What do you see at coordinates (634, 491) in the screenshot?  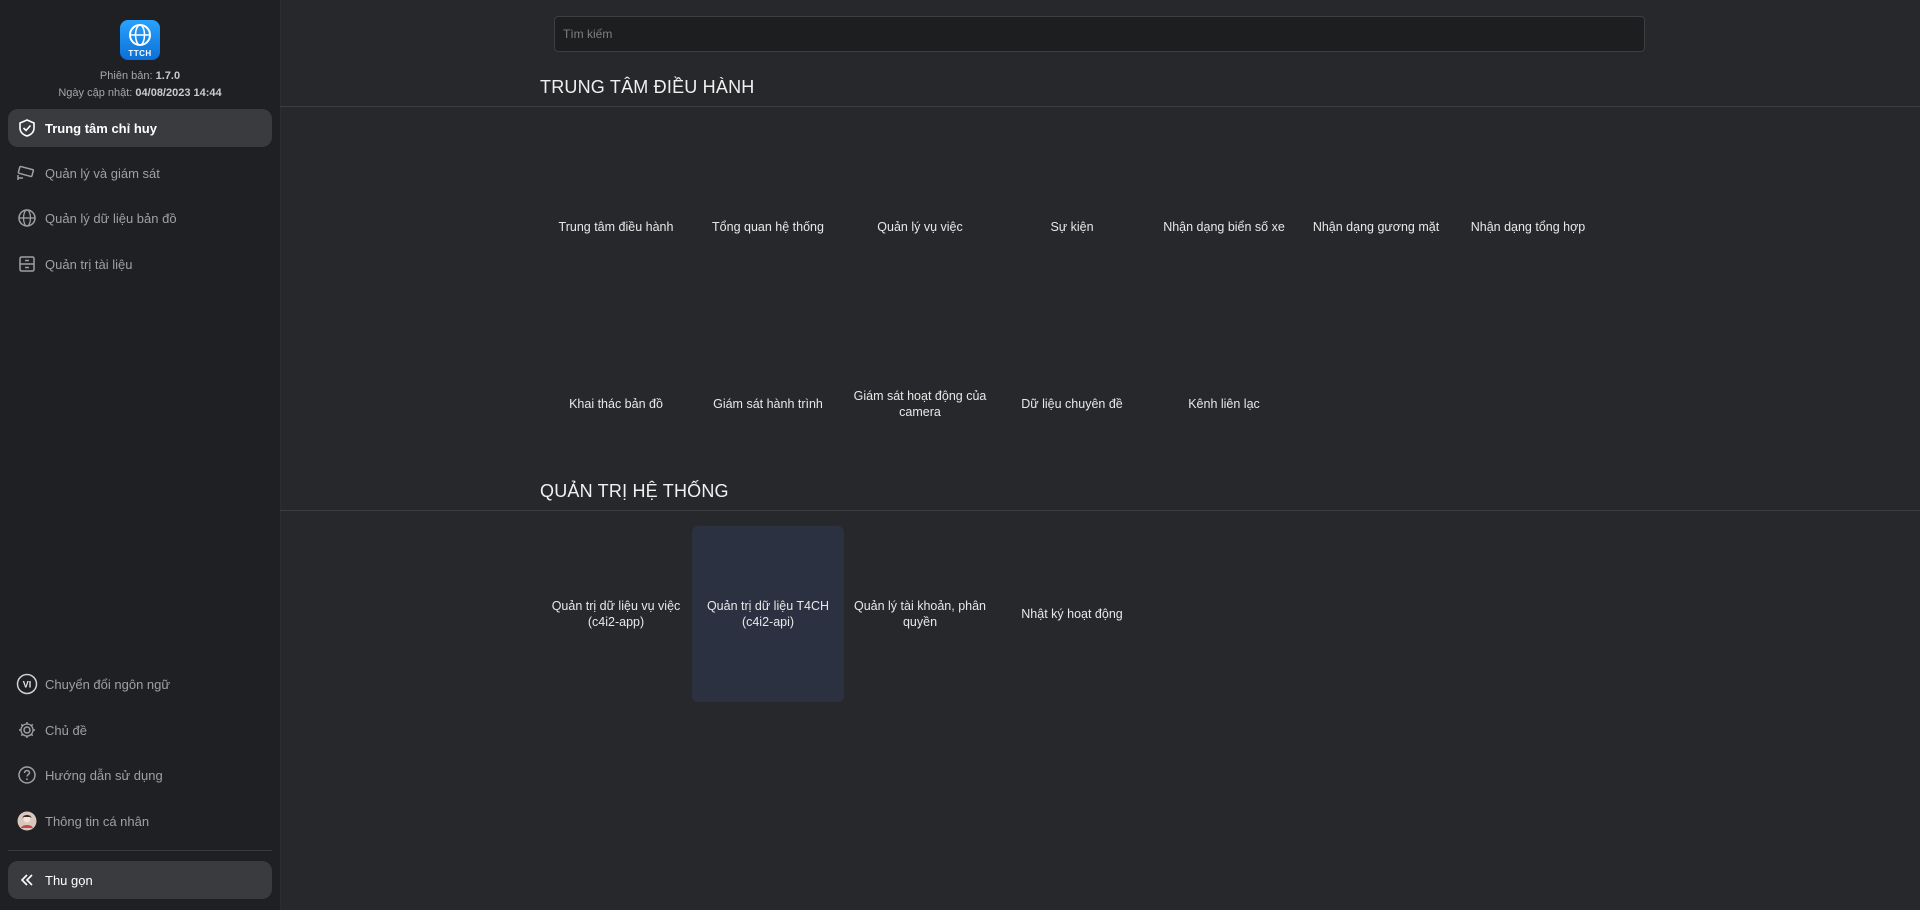 I see `section-title-system-admin: QUẢN TRỊ HỆ THỐNG` at bounding box center [634, 491].